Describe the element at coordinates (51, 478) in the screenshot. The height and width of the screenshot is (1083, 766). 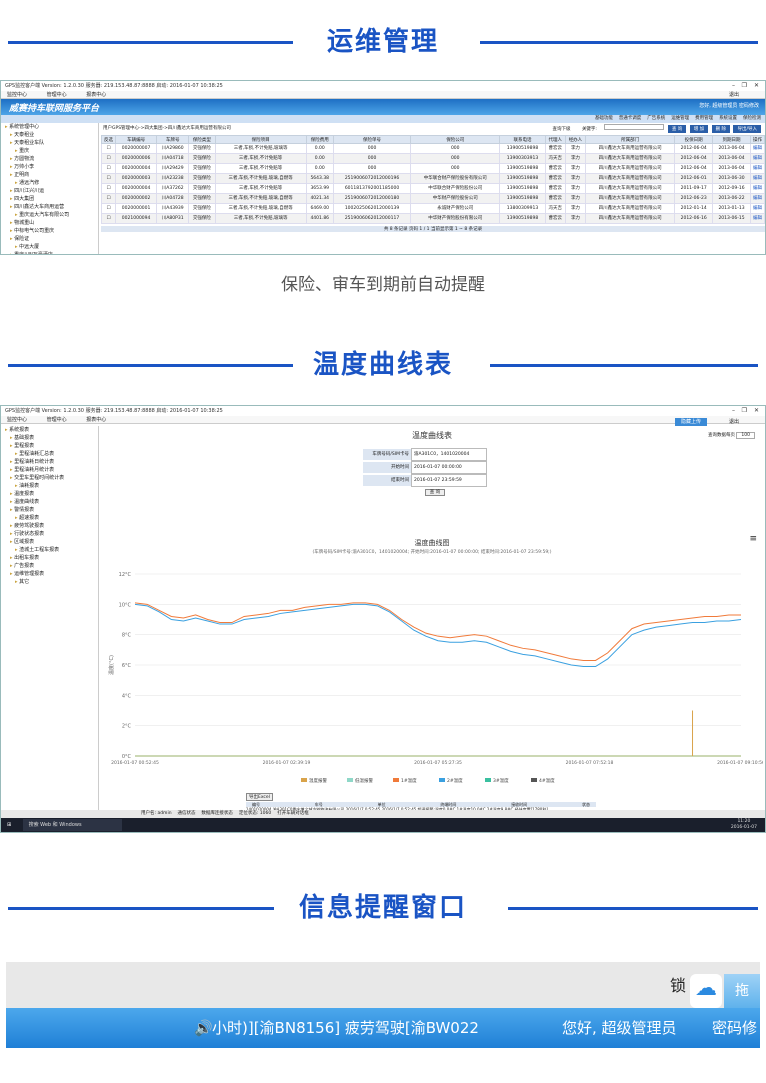
I see `tree-item: ▸ 交里车里程时间统计表` at that location.